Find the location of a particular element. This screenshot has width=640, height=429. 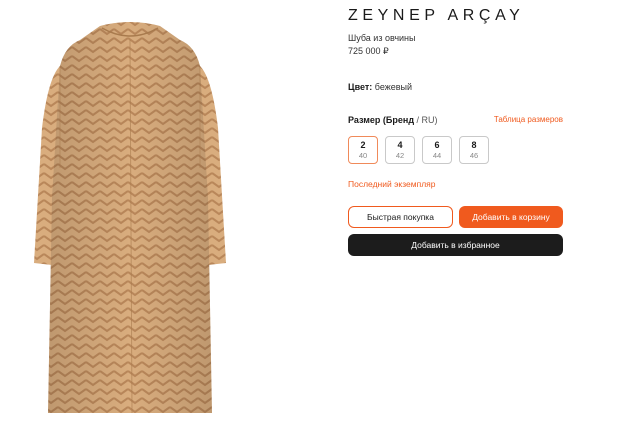

size-brand-value: 2 is located at coordinates (363, 144).